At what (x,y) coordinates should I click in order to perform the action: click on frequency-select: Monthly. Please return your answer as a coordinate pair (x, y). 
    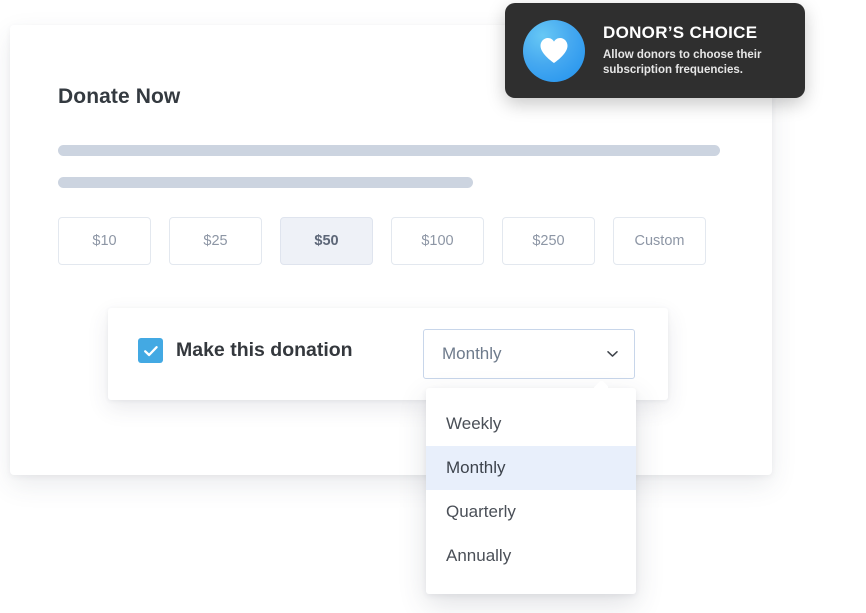
    Looking at the image, I should click on (529, 354).